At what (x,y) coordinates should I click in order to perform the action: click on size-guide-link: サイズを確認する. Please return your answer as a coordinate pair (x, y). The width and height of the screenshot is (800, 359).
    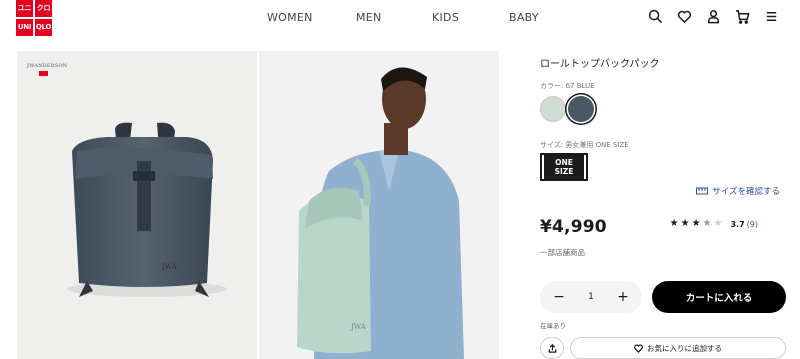
    Looking at the image, I should click on (738, 191).